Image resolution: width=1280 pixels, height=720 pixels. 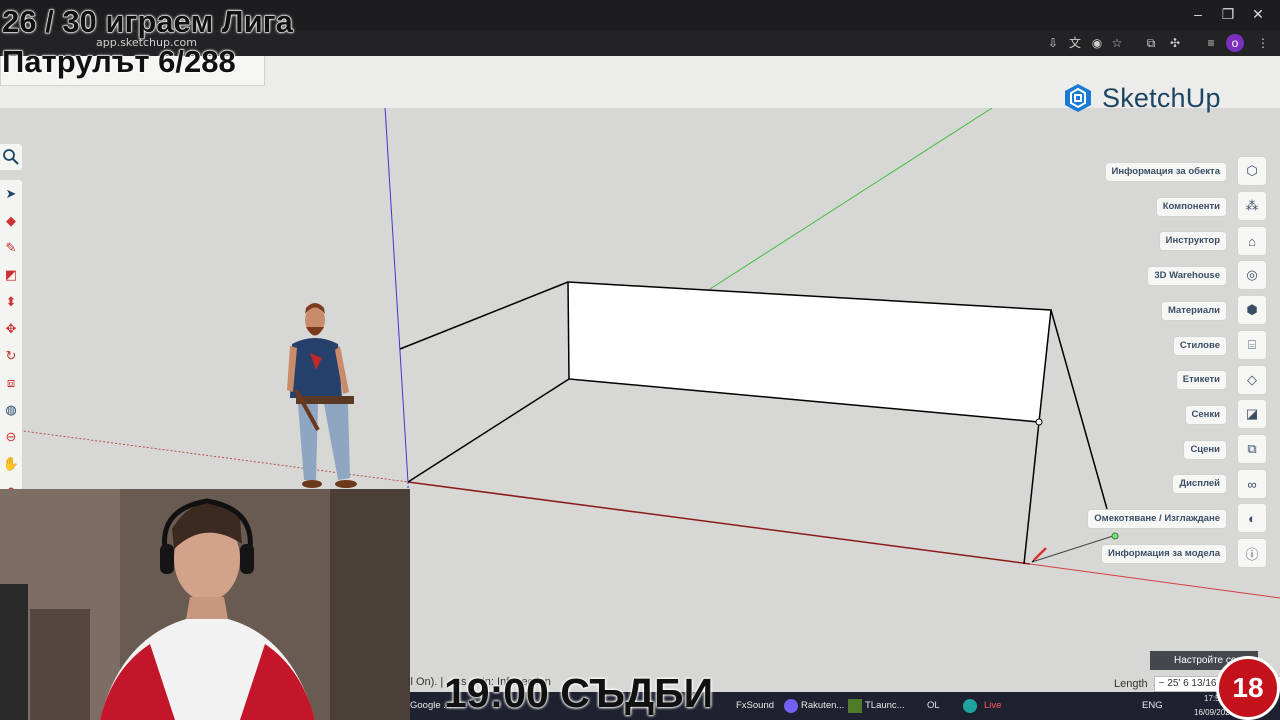 I want to click on rp-label-model-info: Информация за модела, so click(x=1163, y=554).